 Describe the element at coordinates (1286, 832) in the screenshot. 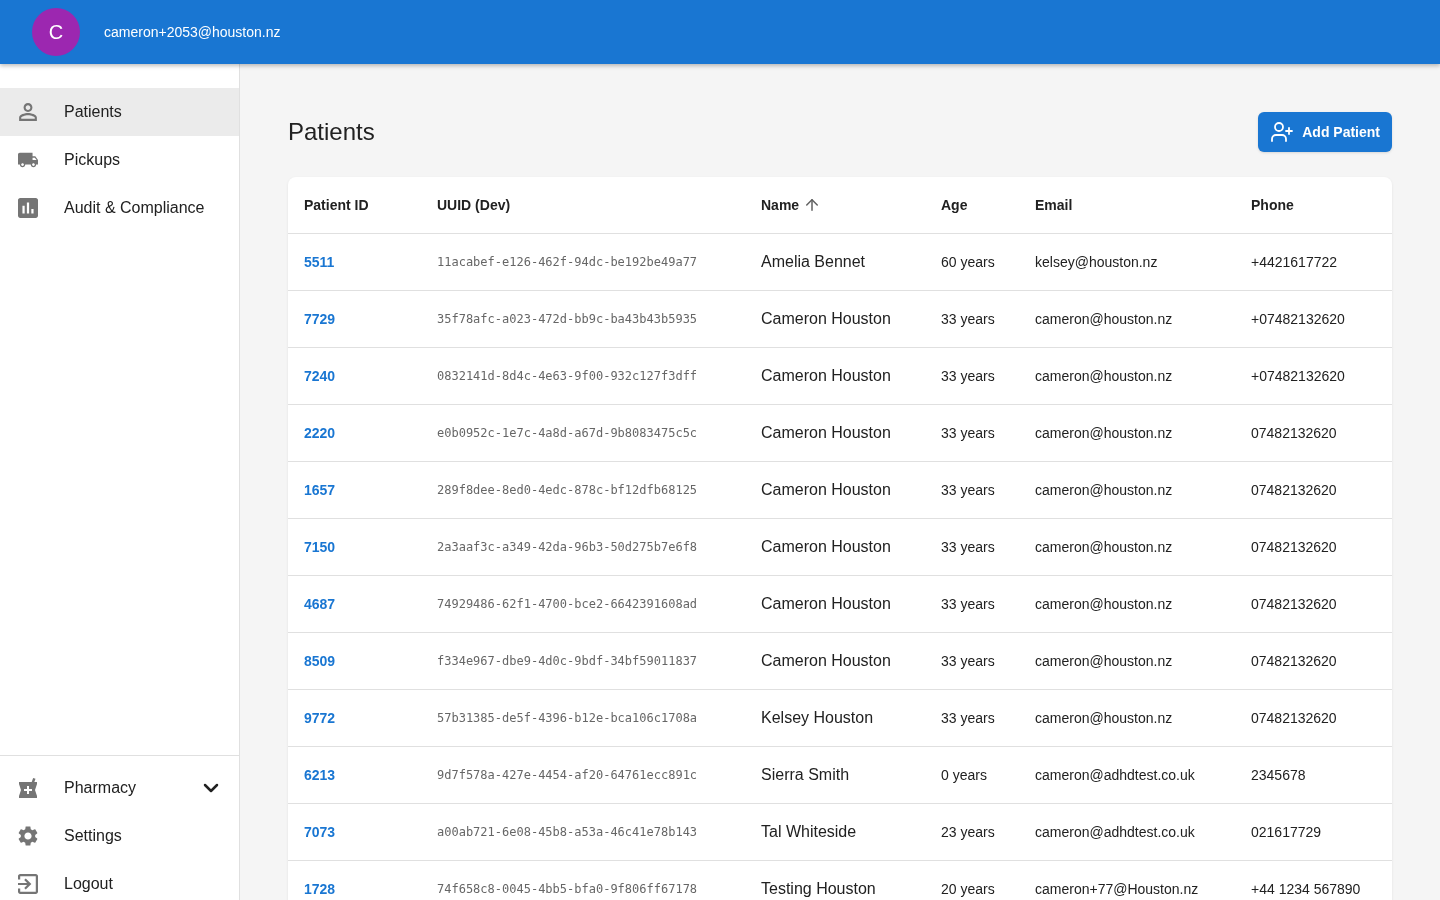

I see `table-cell-text: 021617729` at that location.